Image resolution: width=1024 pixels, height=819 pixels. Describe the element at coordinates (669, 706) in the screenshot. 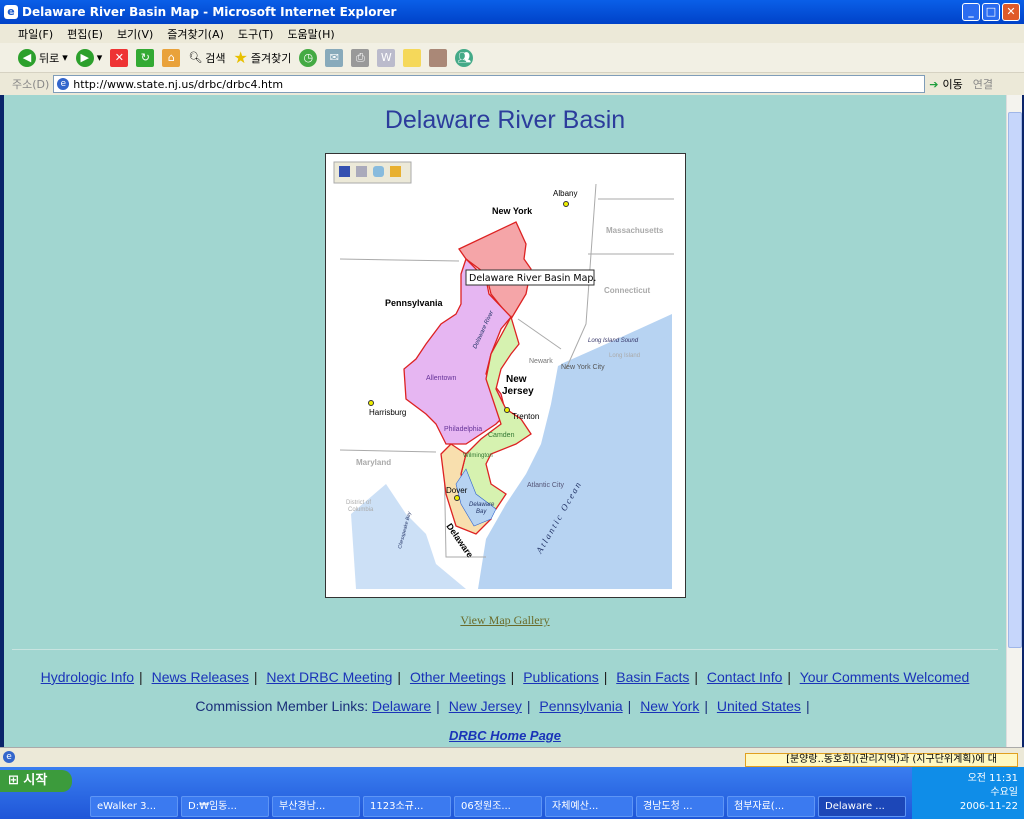

I see `link-new-york: New York` at that location.